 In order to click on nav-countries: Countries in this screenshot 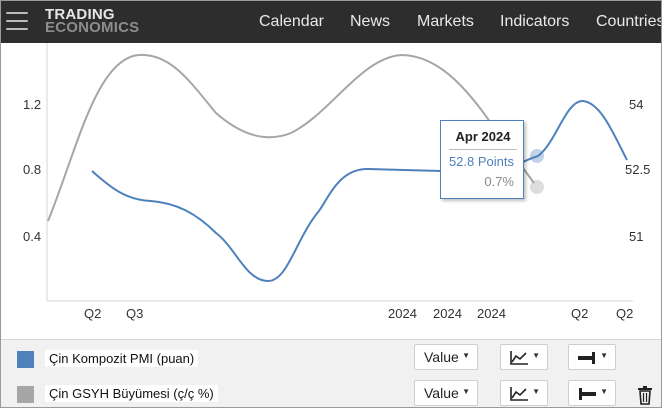, I will do `click(628, 22)`.